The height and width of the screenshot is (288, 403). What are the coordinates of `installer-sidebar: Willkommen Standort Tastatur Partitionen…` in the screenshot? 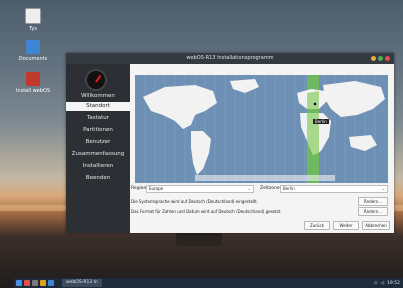 It's located at (98, 148).